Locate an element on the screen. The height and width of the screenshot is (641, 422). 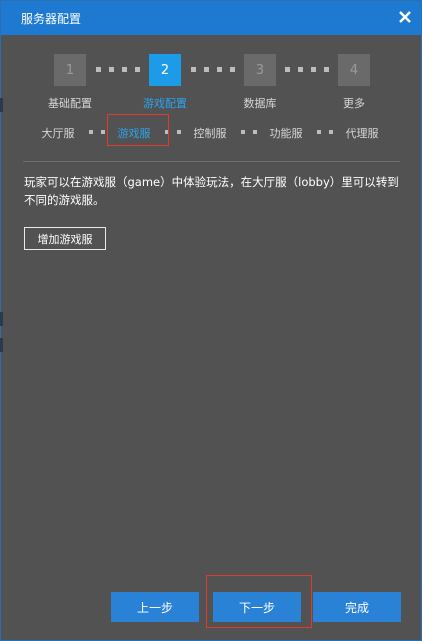
step-label-database: 数据库 is located at coordinates (260, 103).